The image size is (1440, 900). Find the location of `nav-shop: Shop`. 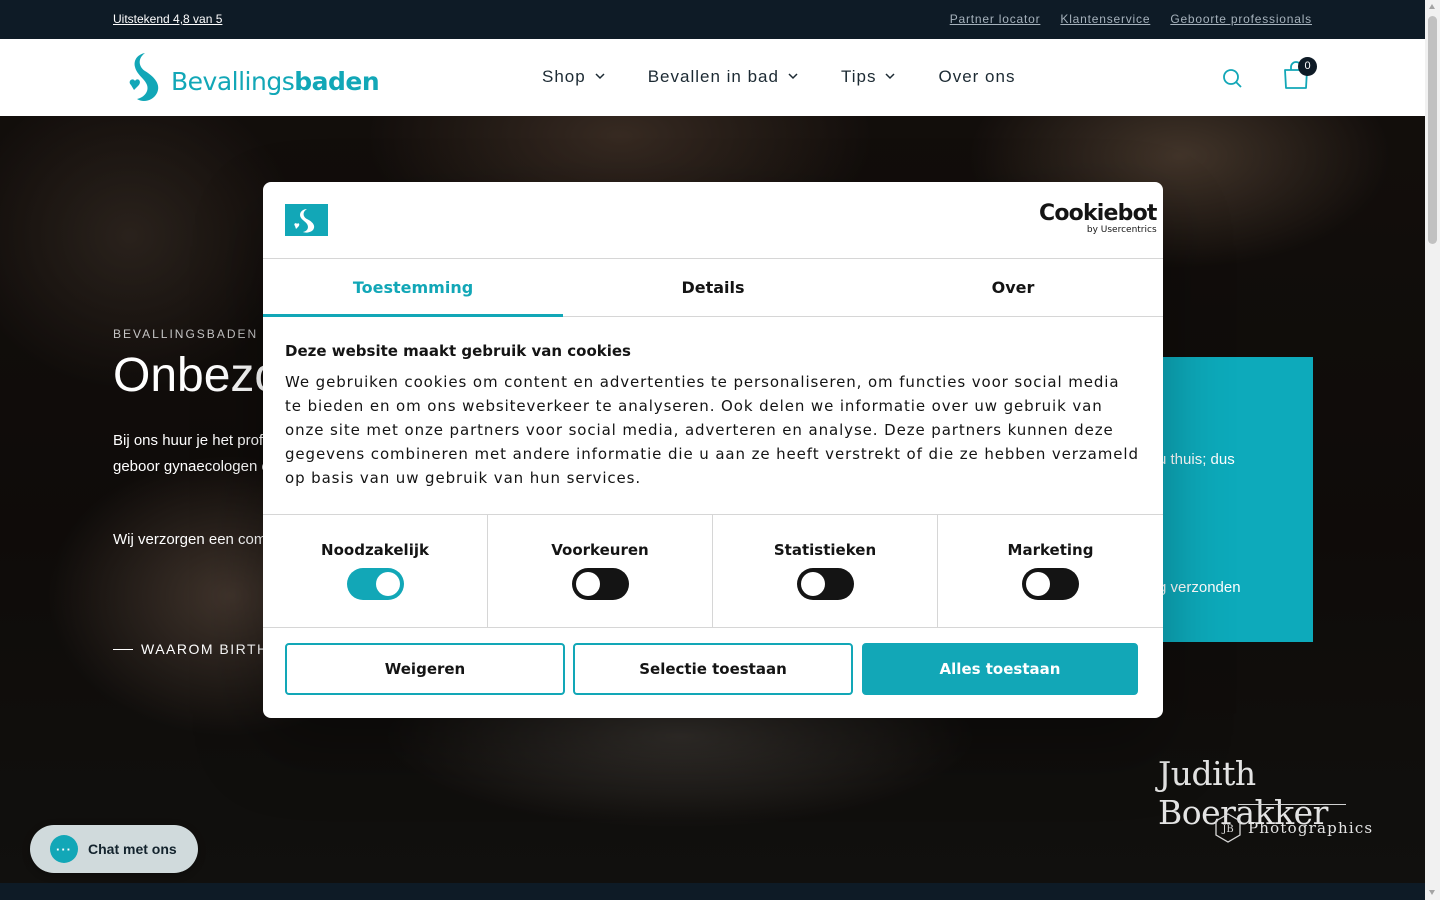

nav-shop: Shop is located at coordinates (573, 77).